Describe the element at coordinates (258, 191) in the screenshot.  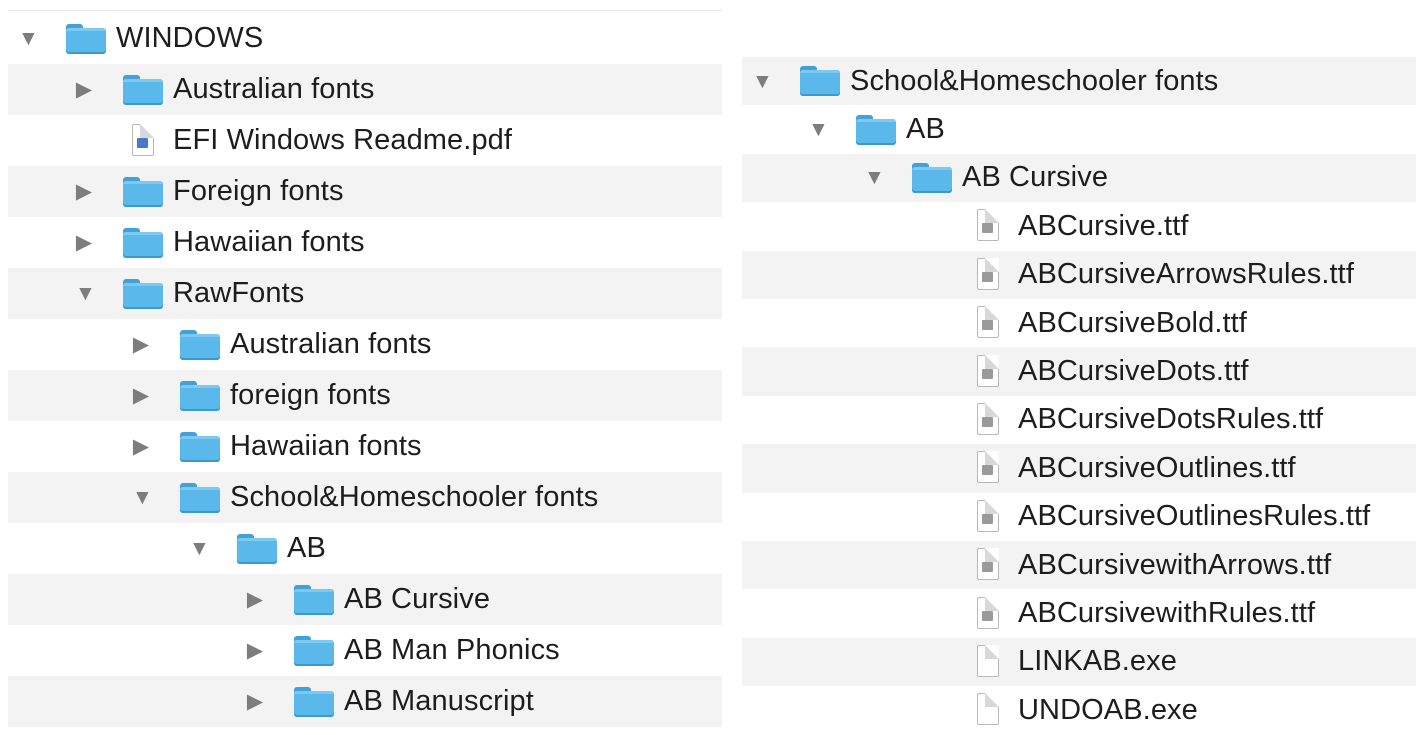
I see `item-label: Foreign fonts` at that location.